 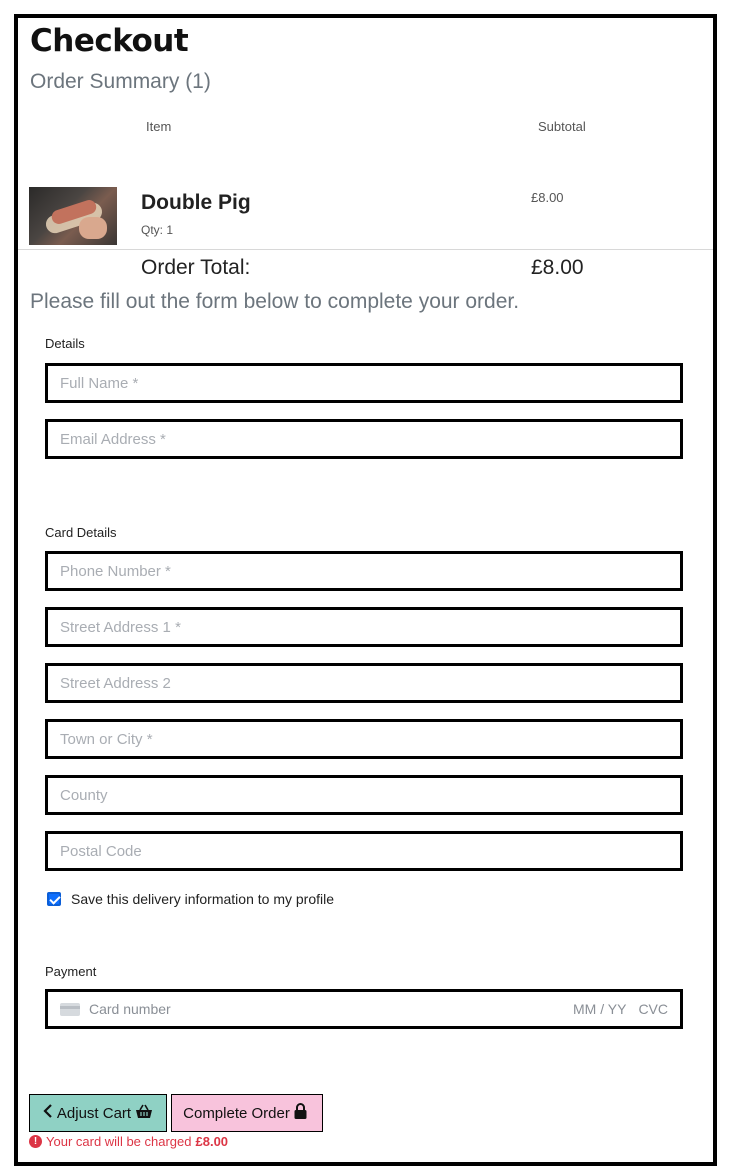 I want to click on order-total-value: £8.00, so click(x=557, y=267).